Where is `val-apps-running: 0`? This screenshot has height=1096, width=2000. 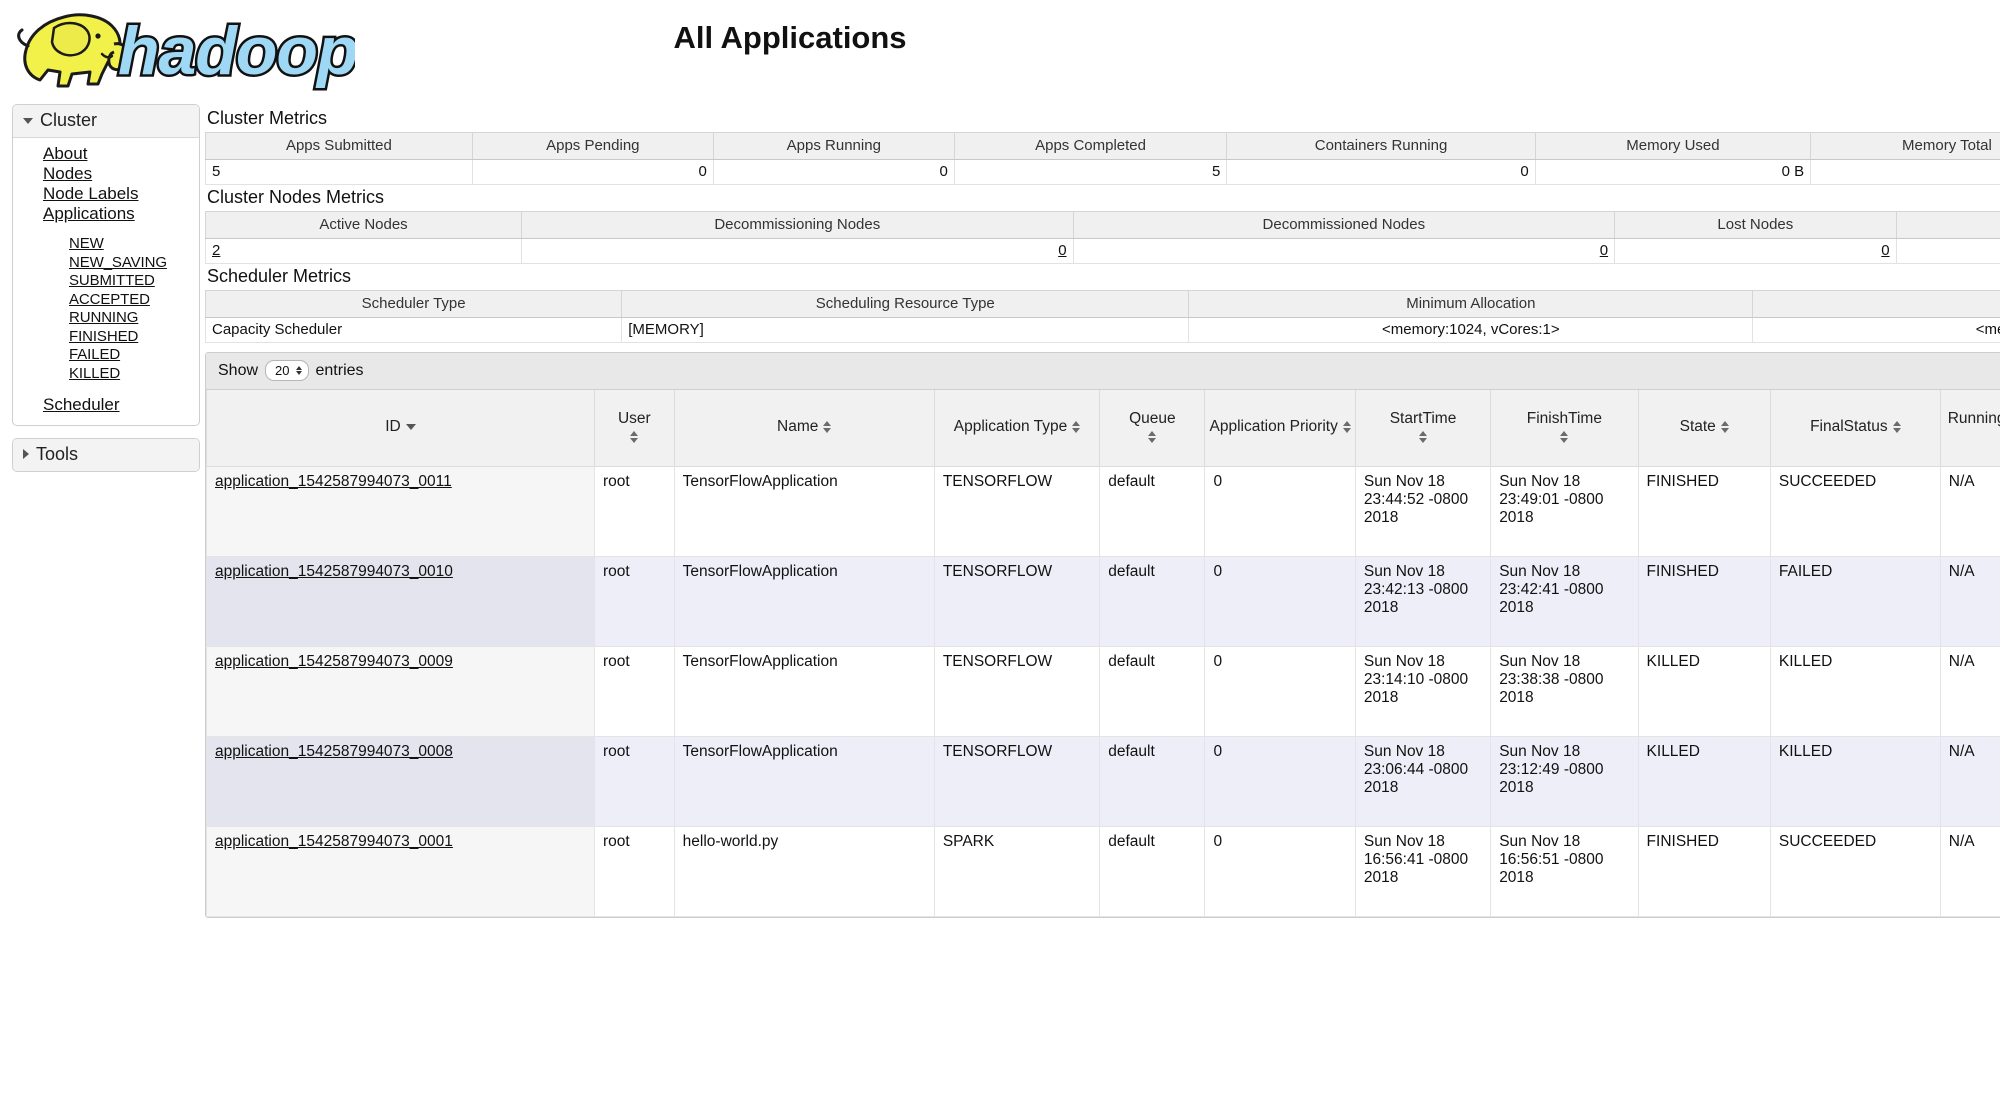 val-apps-running: 0 is located at coordinates (833, 172).